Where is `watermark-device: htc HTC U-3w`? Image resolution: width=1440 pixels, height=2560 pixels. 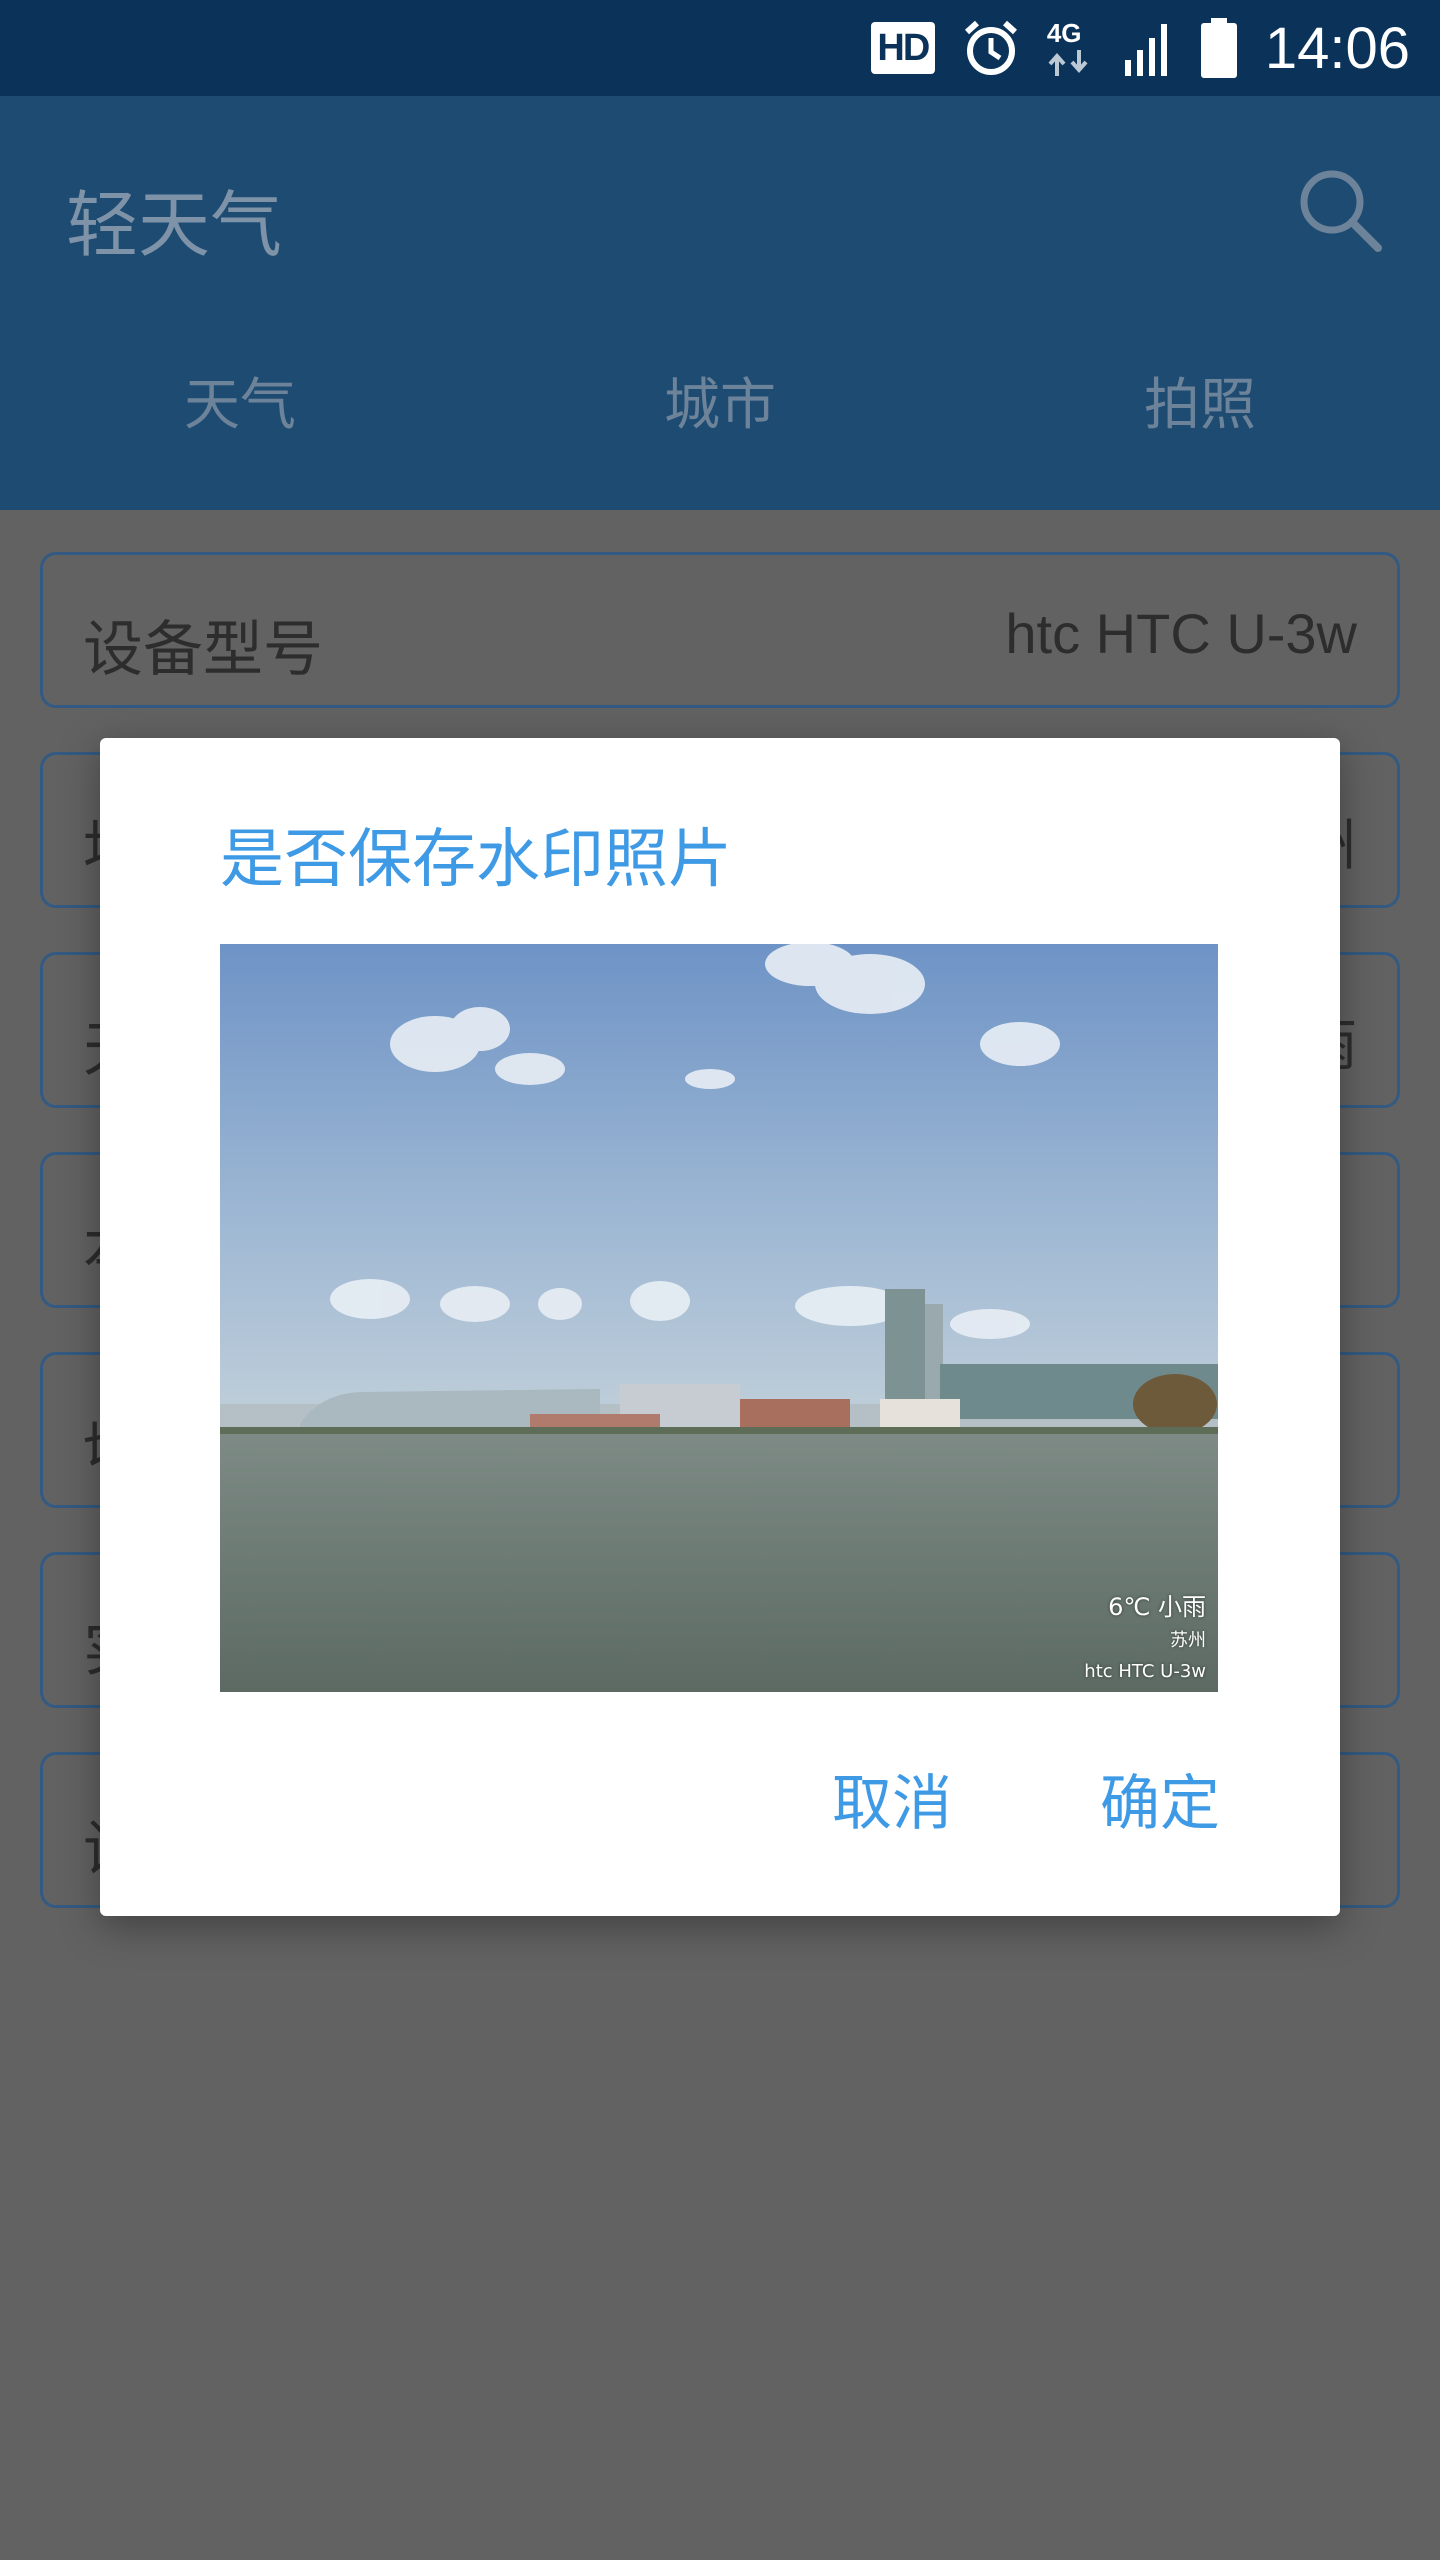 watermark-device: htc HTC U-3w is located at coordinates (1145, 1671).